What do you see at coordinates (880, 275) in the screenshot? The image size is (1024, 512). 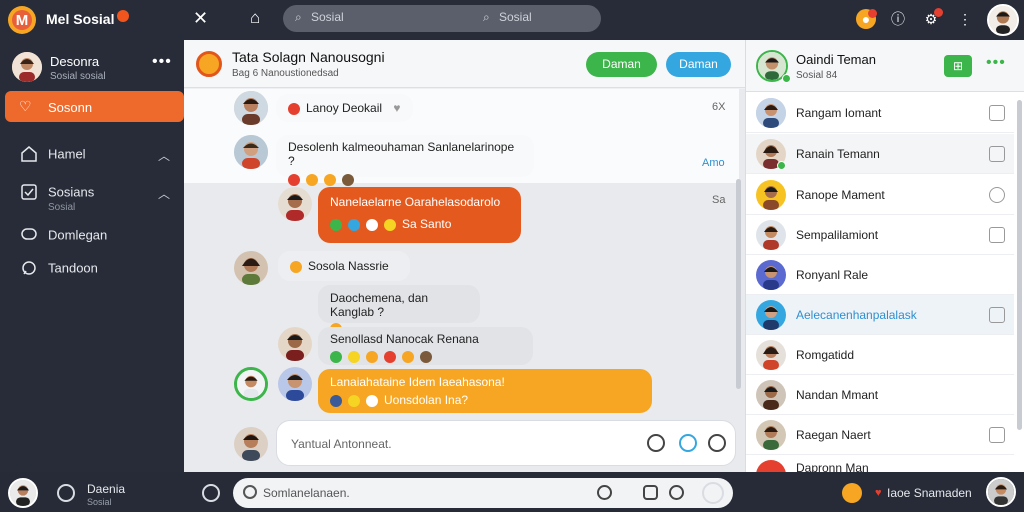 I see `list-item: Ronyanl Rale` at bounding box center [880, 275].